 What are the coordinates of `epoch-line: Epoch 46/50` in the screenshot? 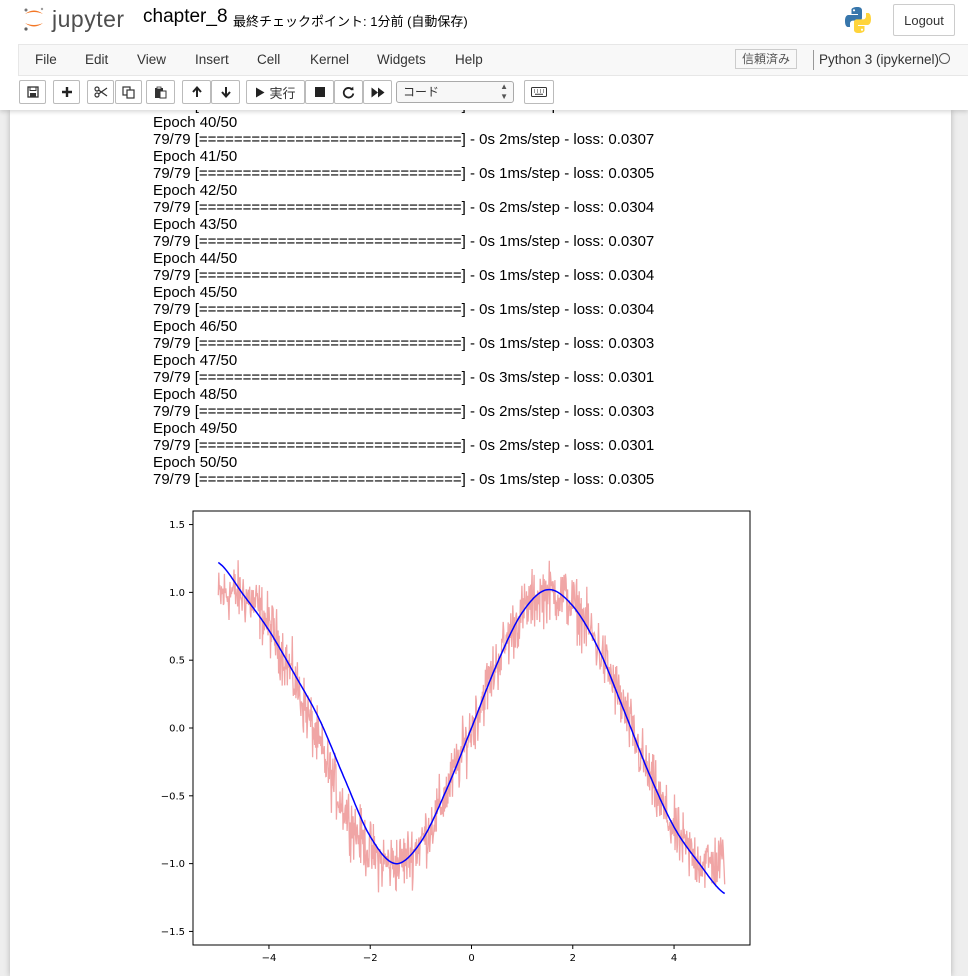 It's located at (195, 326).